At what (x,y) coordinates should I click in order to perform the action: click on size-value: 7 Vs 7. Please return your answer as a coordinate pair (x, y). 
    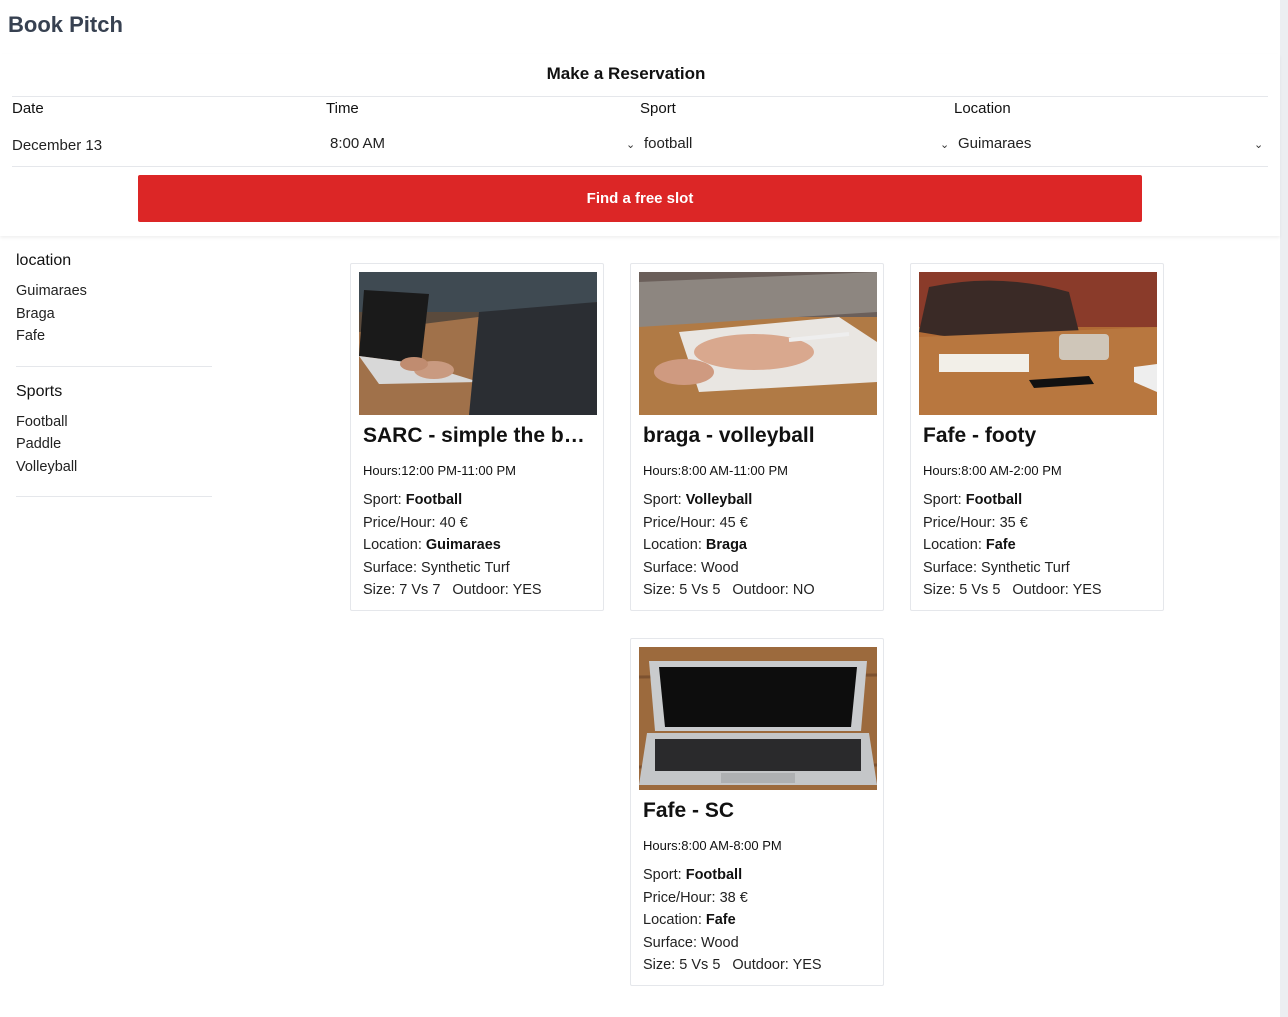
    Looking at the image, I should click on (420, 590).